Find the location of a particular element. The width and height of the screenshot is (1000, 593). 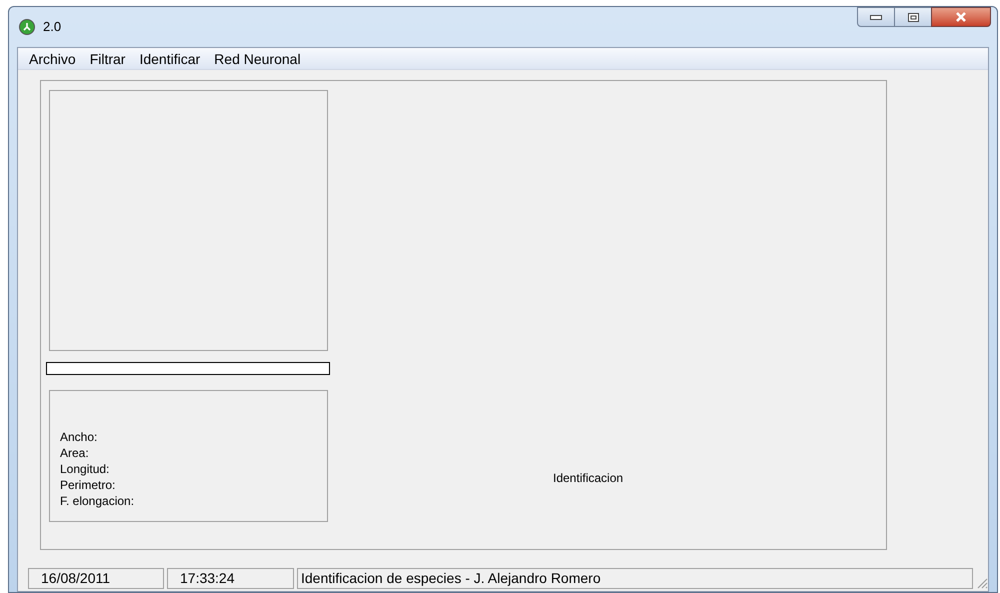

measurement-label: F. elongacion: is located at coordinates (98, 501).